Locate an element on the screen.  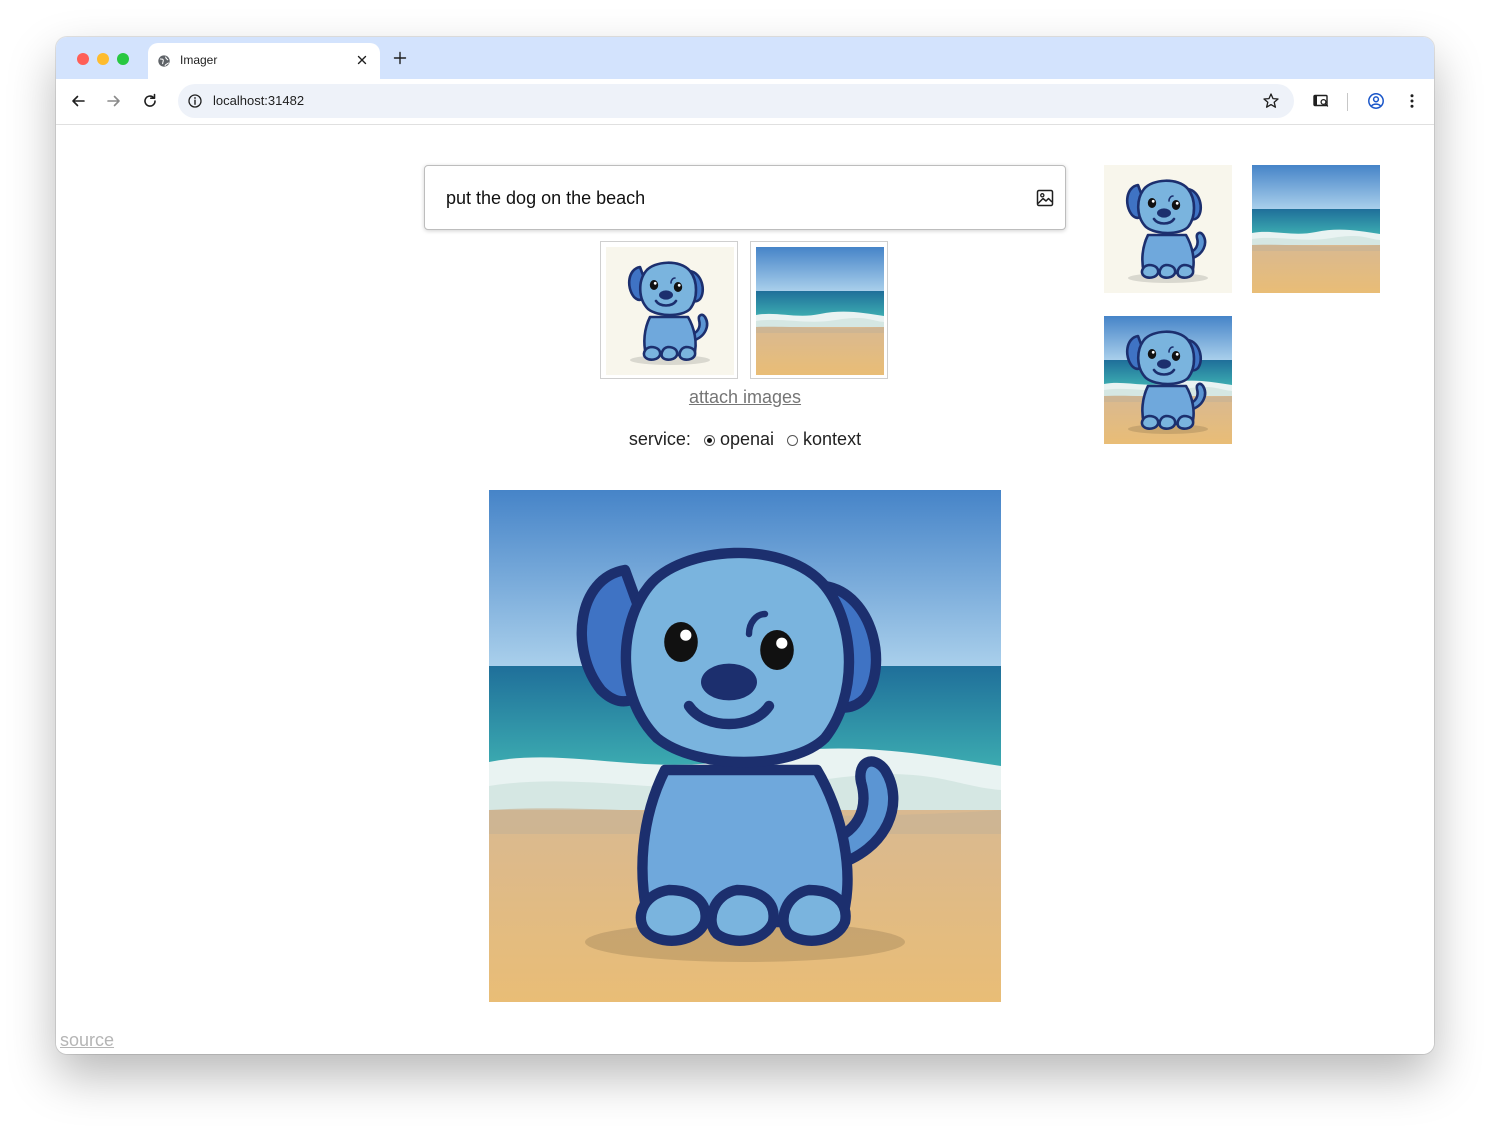
attached-image-dog is located at coordinates (669, 310).